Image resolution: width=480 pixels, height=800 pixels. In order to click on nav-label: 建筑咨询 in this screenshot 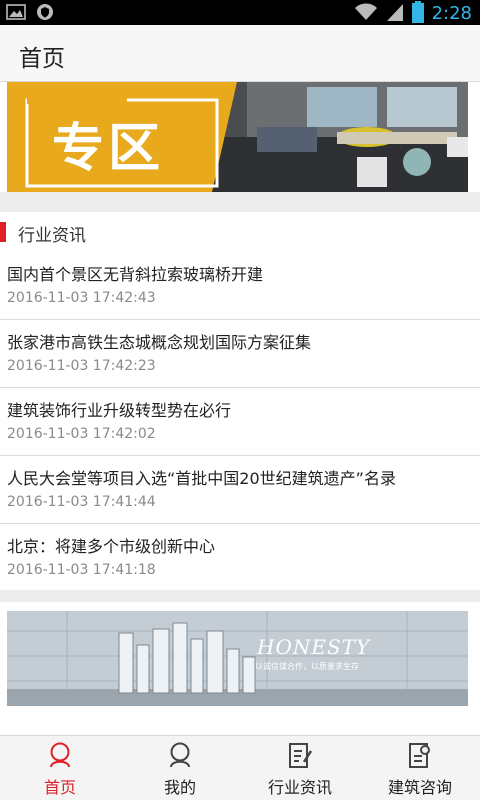, I will do `click(419, 787)`.